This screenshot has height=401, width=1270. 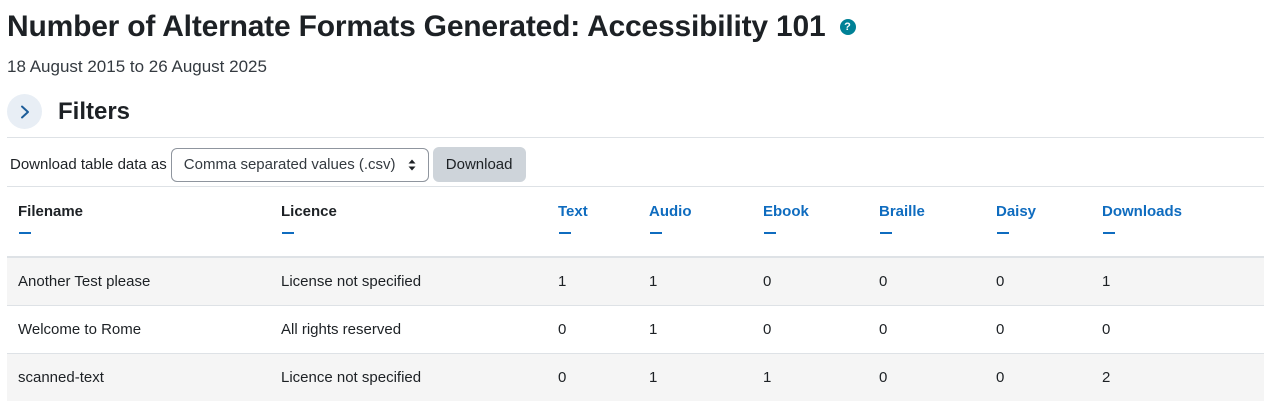 I want to click on filters-section: Filters, so click(x=68, y=111).